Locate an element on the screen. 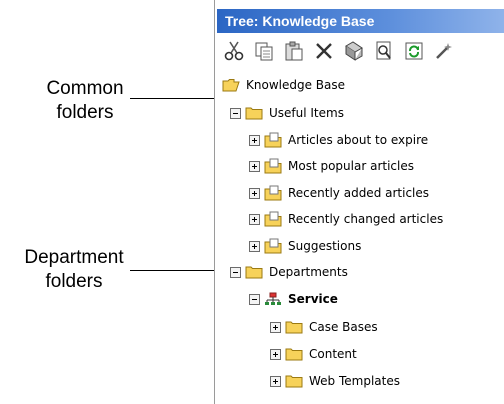 This screenshot has height=404, width=504. tree-node-most-popular-articles: Most popular articles is located at coordinates (331, 166).